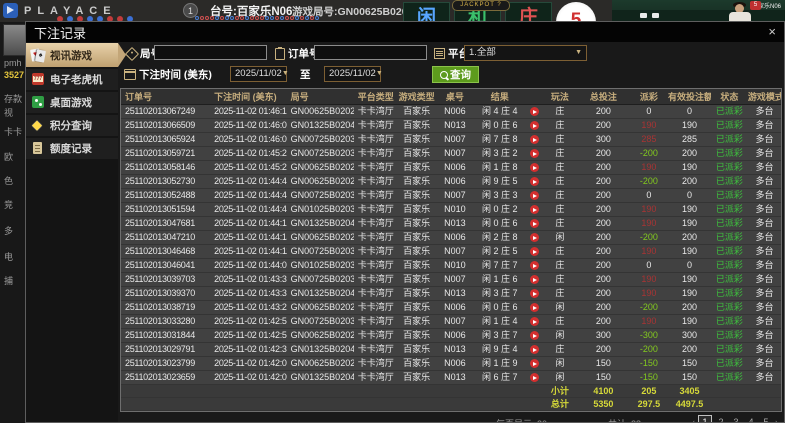 The width and height of the screenshot is (785, 423). What do you see at coordinates (698, 11) in the screenshot?
I see `dealer-video-thumbnail: 百家乐N06 5` at bounding box center [698, 11].